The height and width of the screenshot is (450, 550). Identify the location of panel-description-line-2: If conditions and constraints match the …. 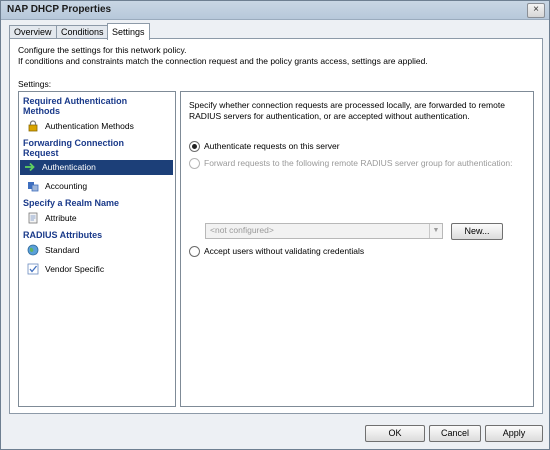
(223, 61).